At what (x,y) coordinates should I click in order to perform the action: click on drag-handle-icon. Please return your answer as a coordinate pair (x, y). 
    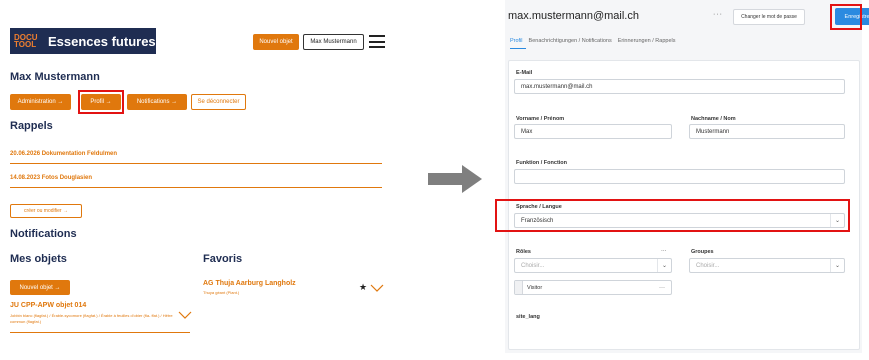
    Looking at the image, I should click on (519, 287).